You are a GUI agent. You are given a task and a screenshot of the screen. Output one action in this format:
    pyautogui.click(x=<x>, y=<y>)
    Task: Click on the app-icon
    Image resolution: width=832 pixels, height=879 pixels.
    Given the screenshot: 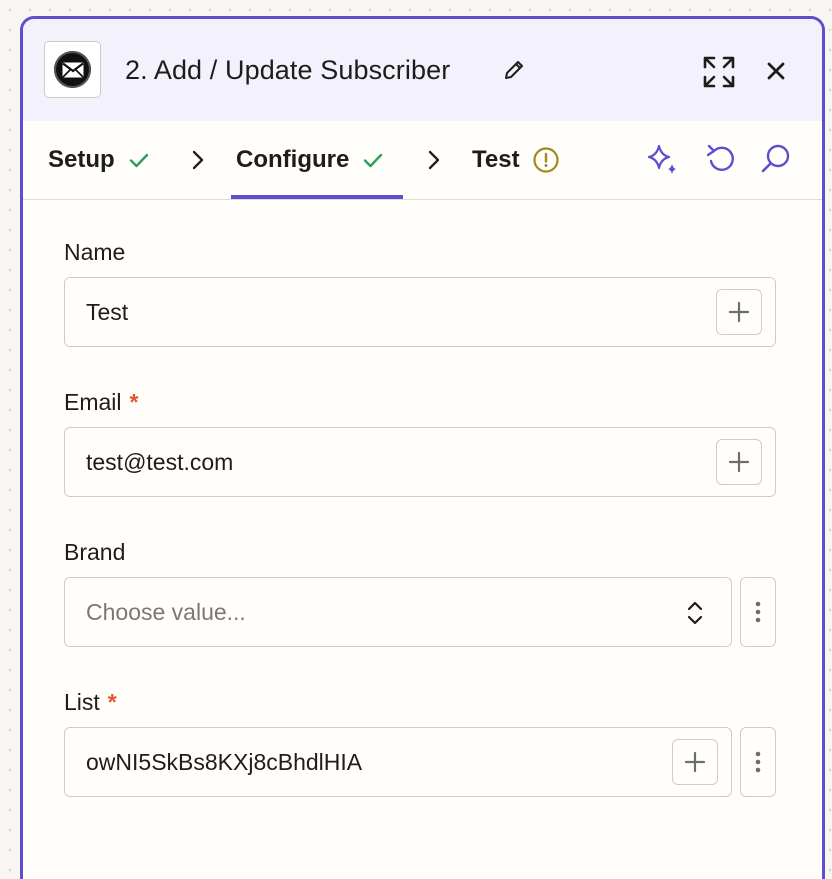 What is the action you would take?
    pyautogui.click(x=72, y=69)
    